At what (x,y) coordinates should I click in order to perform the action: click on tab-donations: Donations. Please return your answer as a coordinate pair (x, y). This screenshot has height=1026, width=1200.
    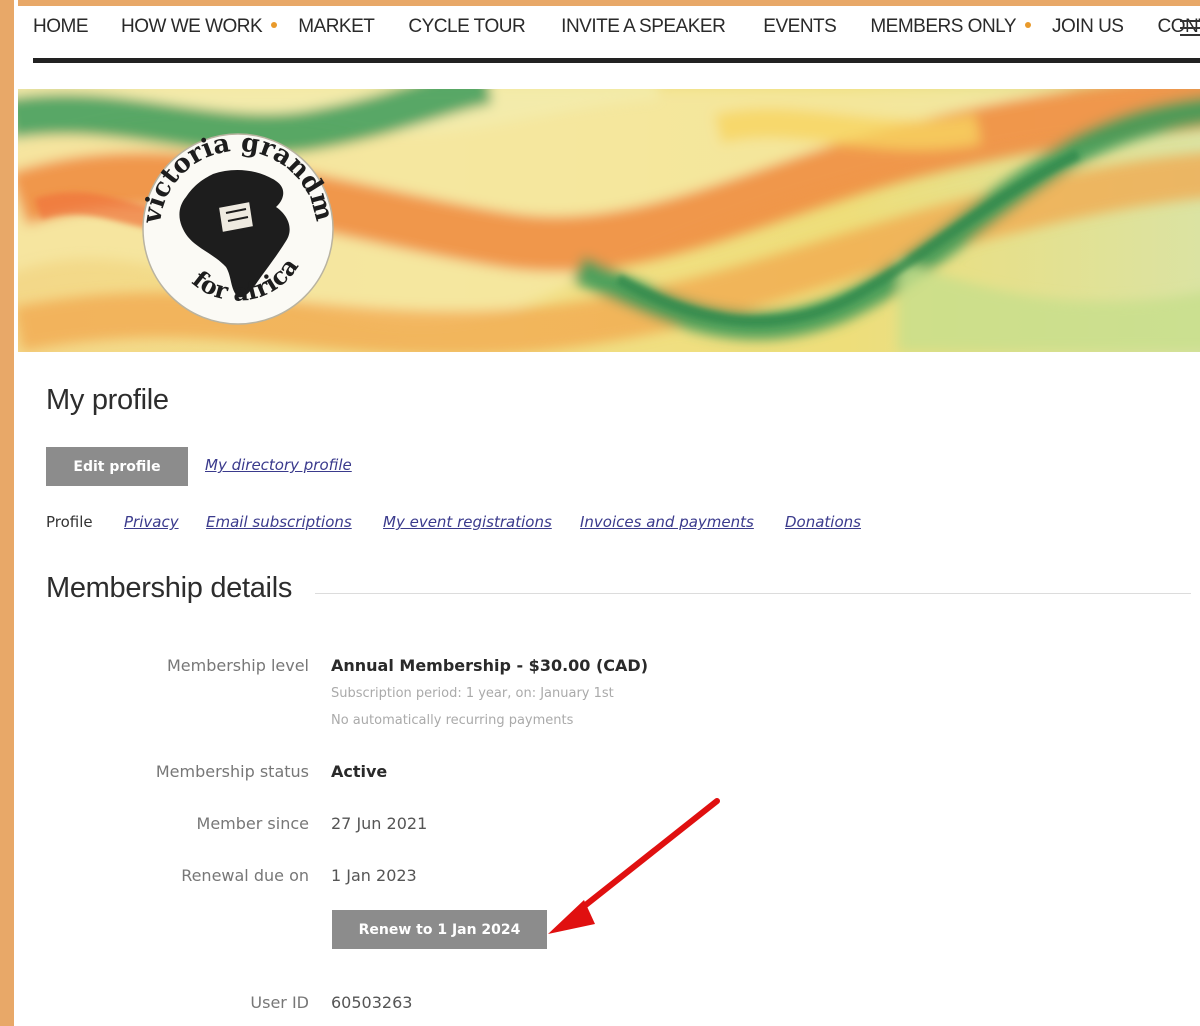
    Looking at the image, I should click on (823, 522).